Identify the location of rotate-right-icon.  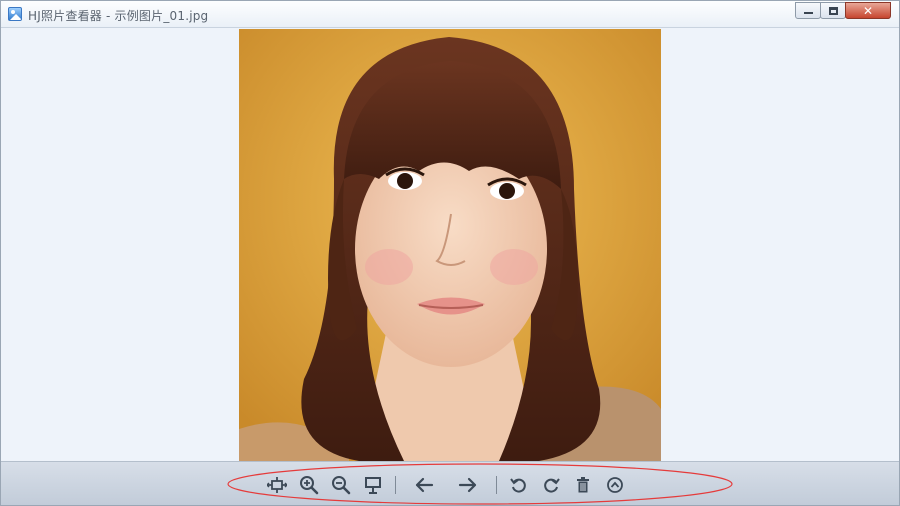
(552, 485).